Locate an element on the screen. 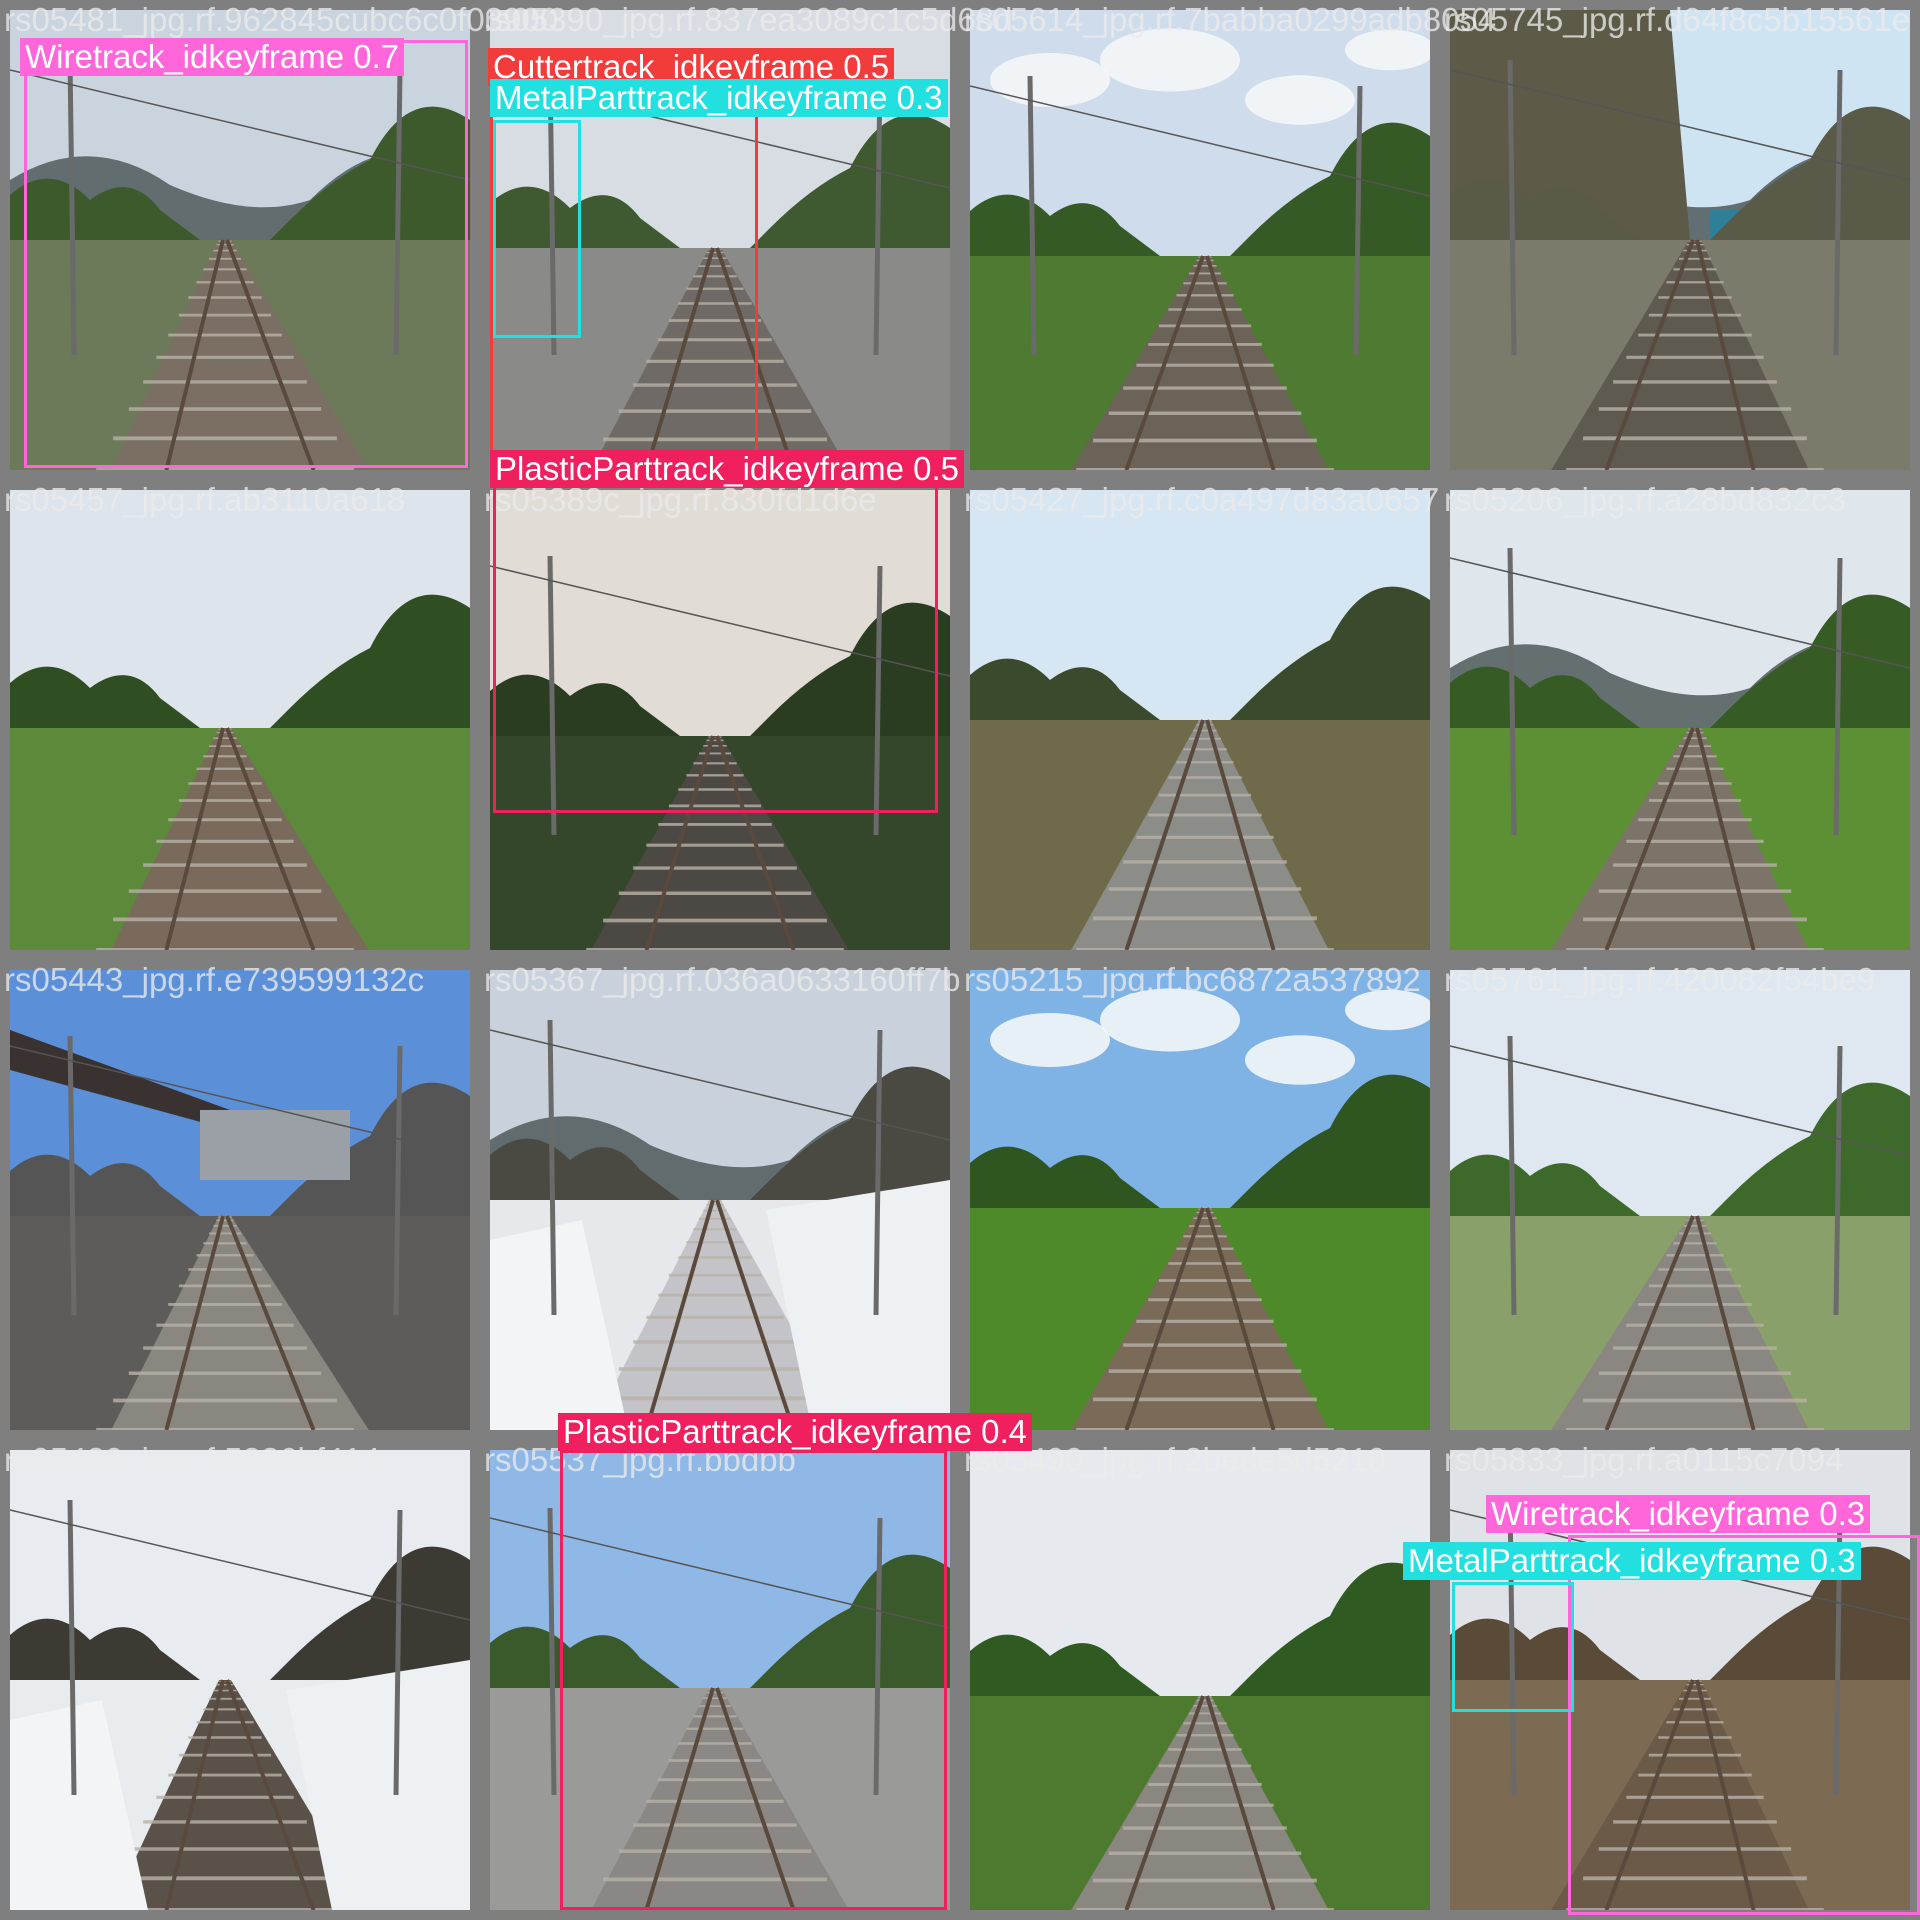 Image resolution: width=1920 pixels, height=1920 pixels. detection-label: Wiretrack_idkeyframe 0.7 is located at coordinates (212, 57).